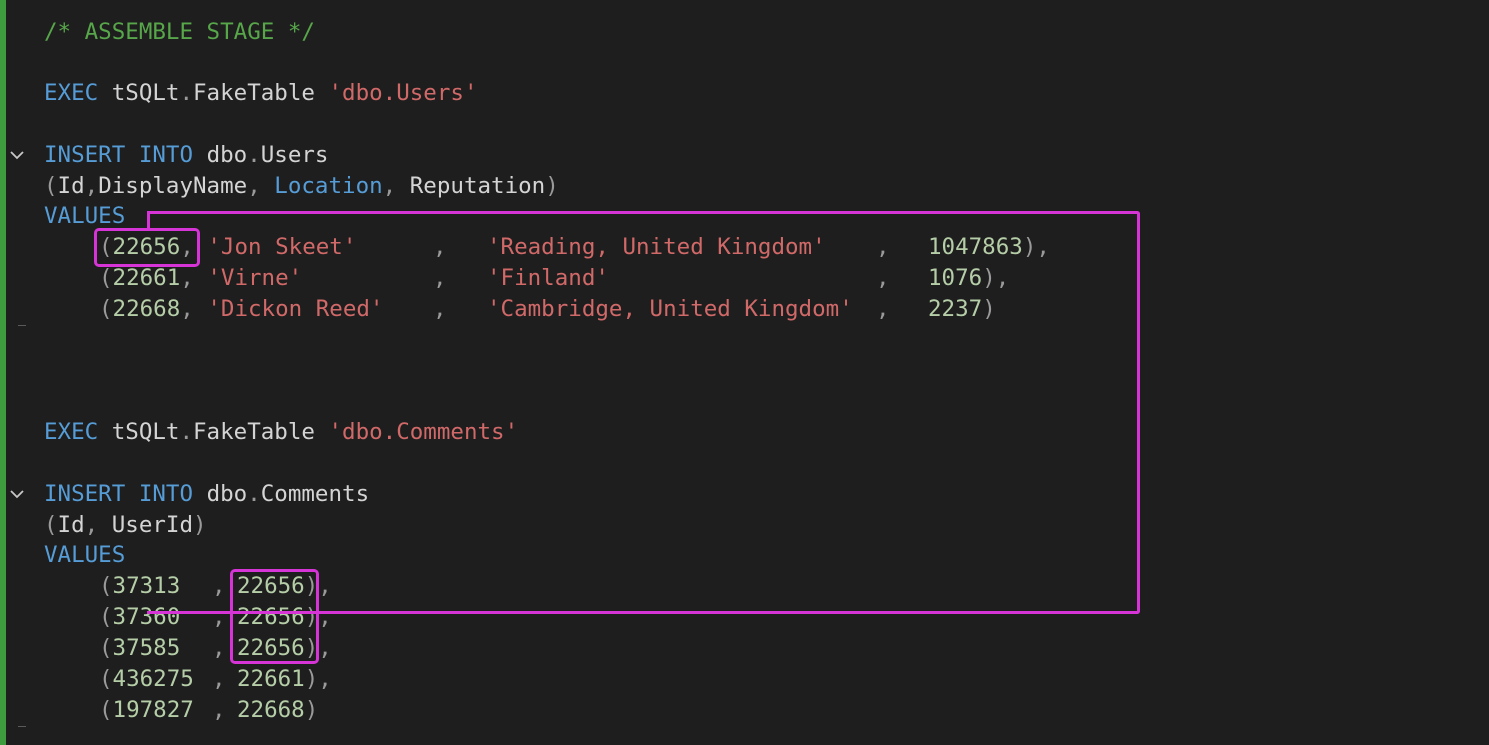 The image size is (1489, 745). I want to click on schema-name: dbo, so click(227, 494).